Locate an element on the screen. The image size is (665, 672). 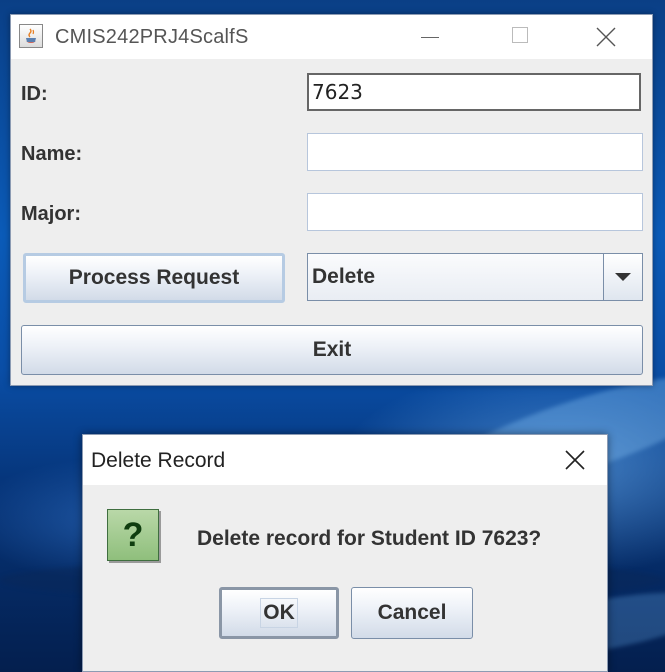
id-field is located at coordinates (474, 92).